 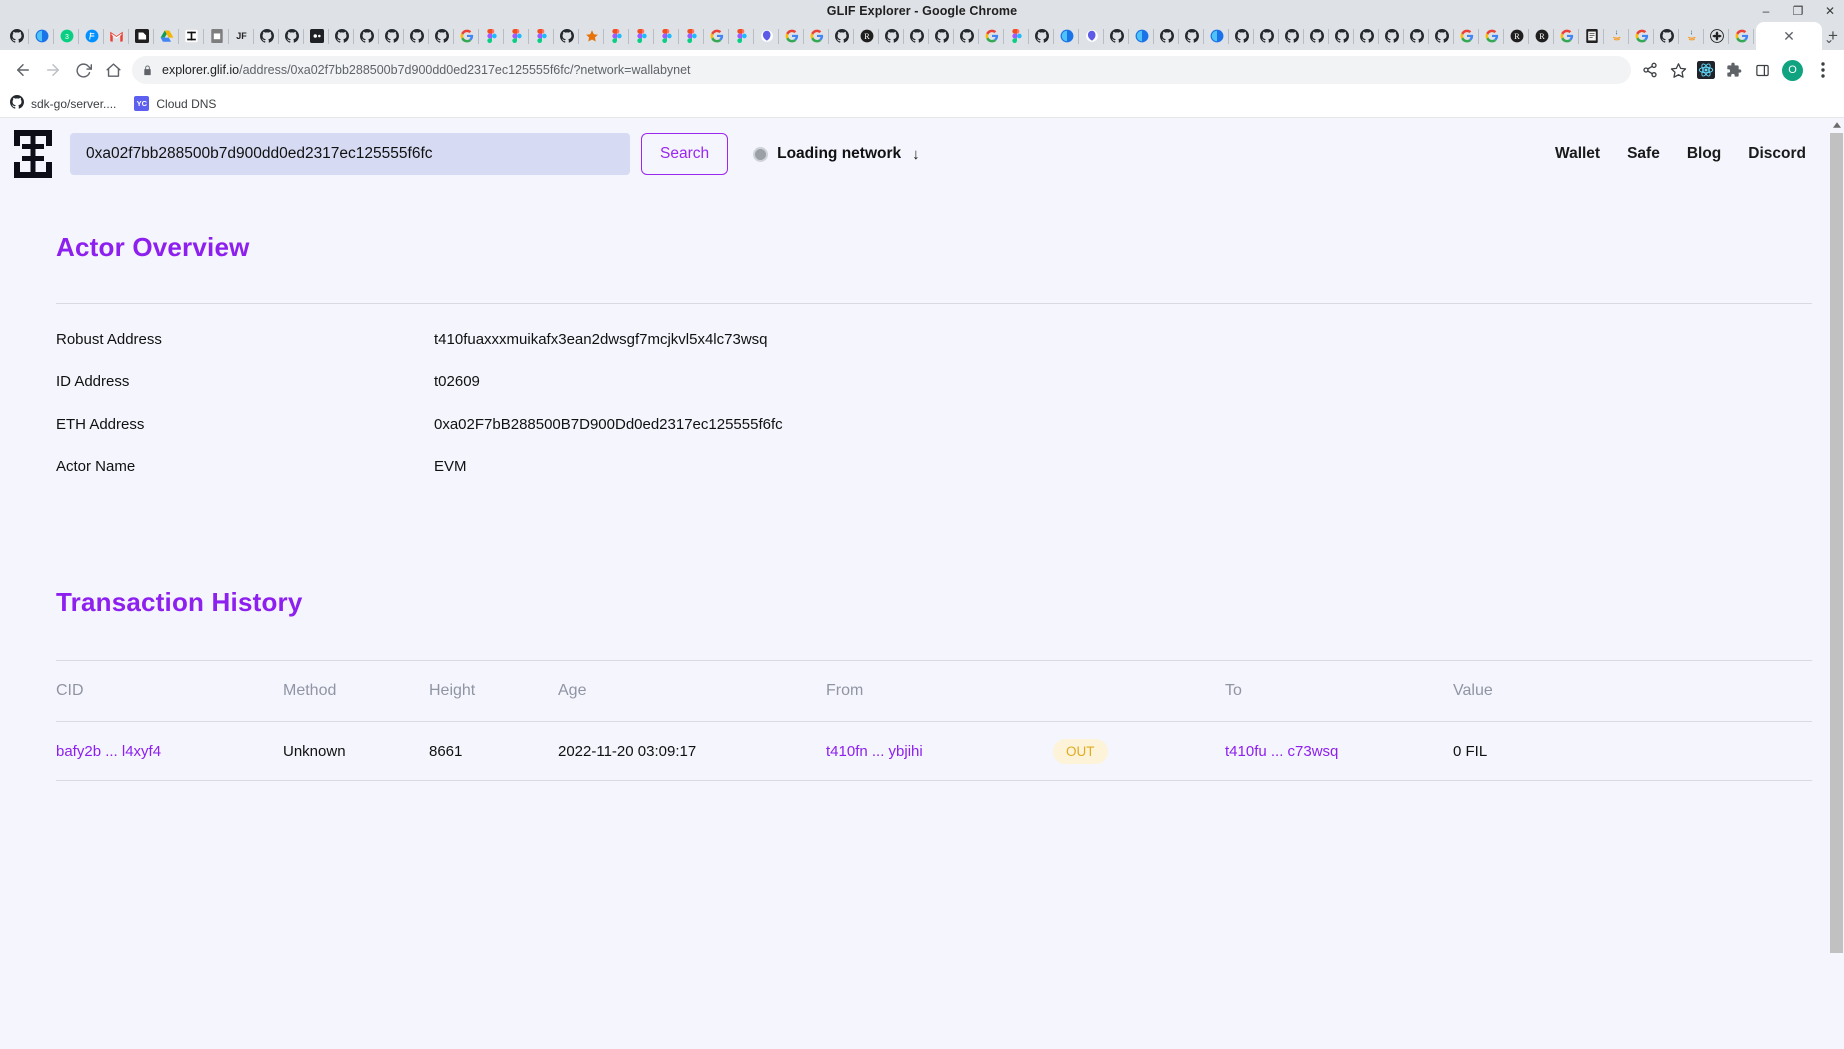 I want to click on maximize-button: ❐, so click(x=1798, y=11).